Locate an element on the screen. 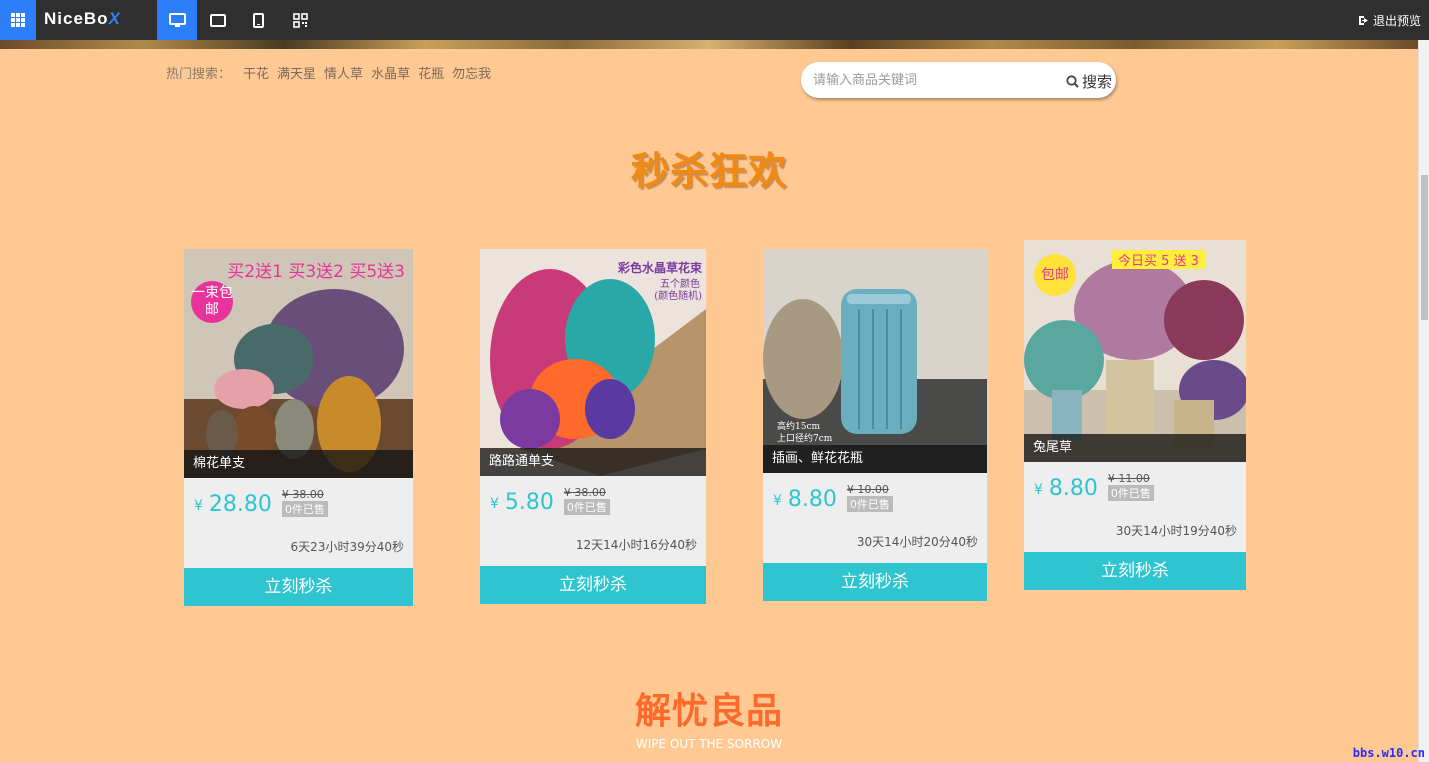 This screenshot has height=762, width=1429. tablet-icon is located at coordinates (218, 20).